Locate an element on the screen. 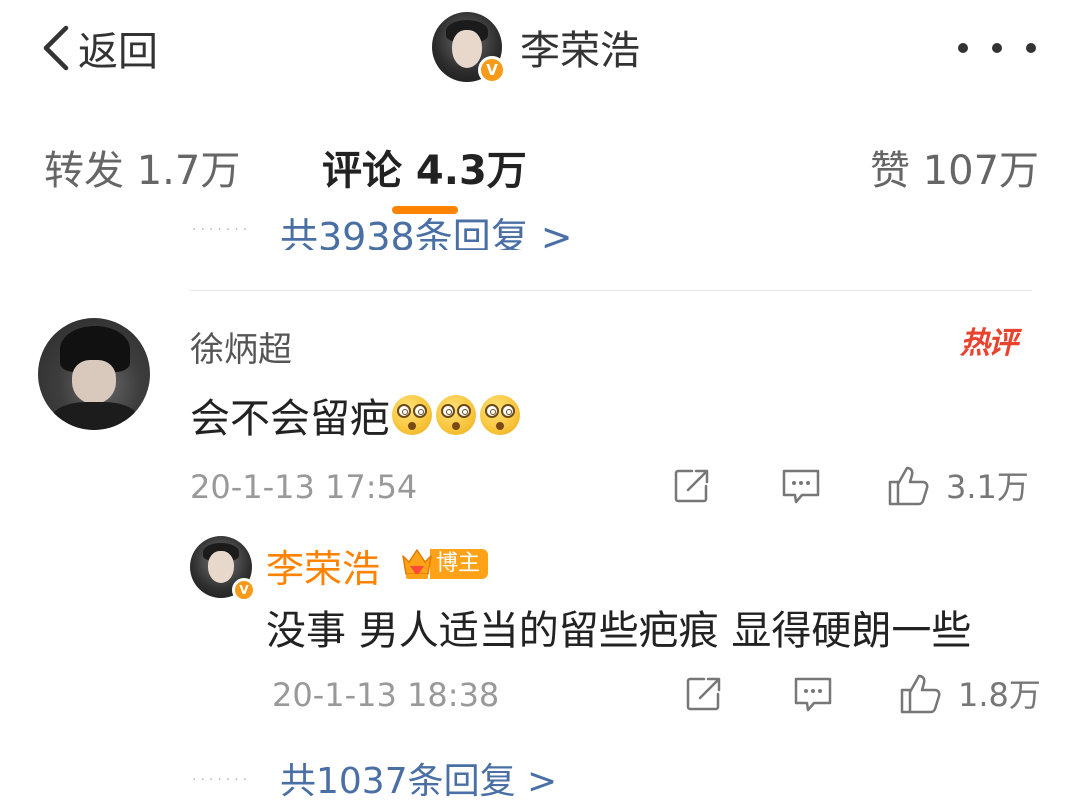 The image size is (1080, 810). reply-like-button: 1.8万 is located at coordinates (969, 693).